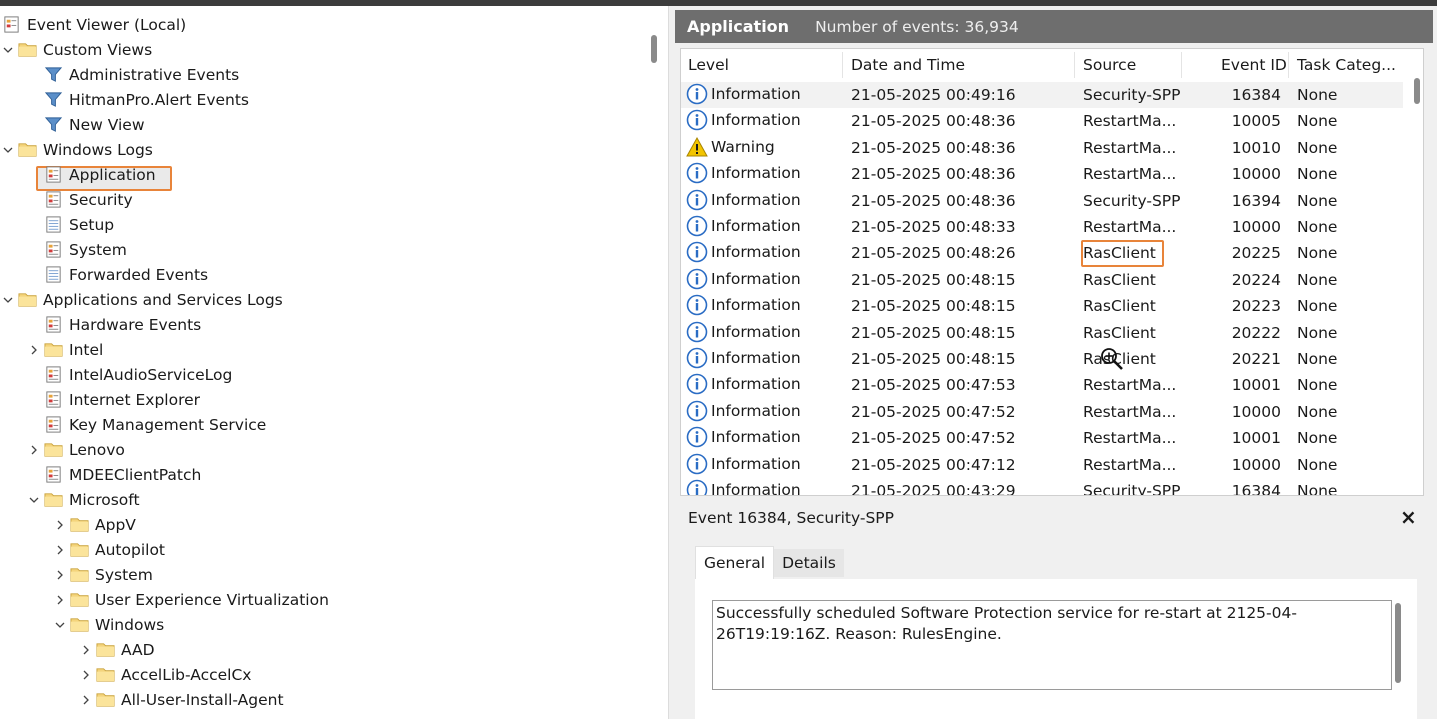 The height and width of the screenshot is (719, 1437). Describe the element at coordinates (94, 524) in the screenshot. I see `tree-item-appv: AppV` at that location.